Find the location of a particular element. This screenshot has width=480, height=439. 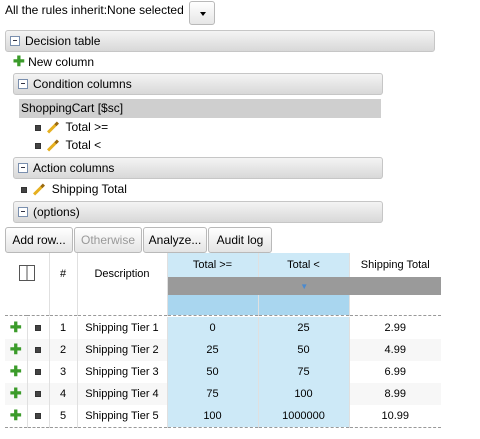

header-num: # is located at coordinates (62, 274).